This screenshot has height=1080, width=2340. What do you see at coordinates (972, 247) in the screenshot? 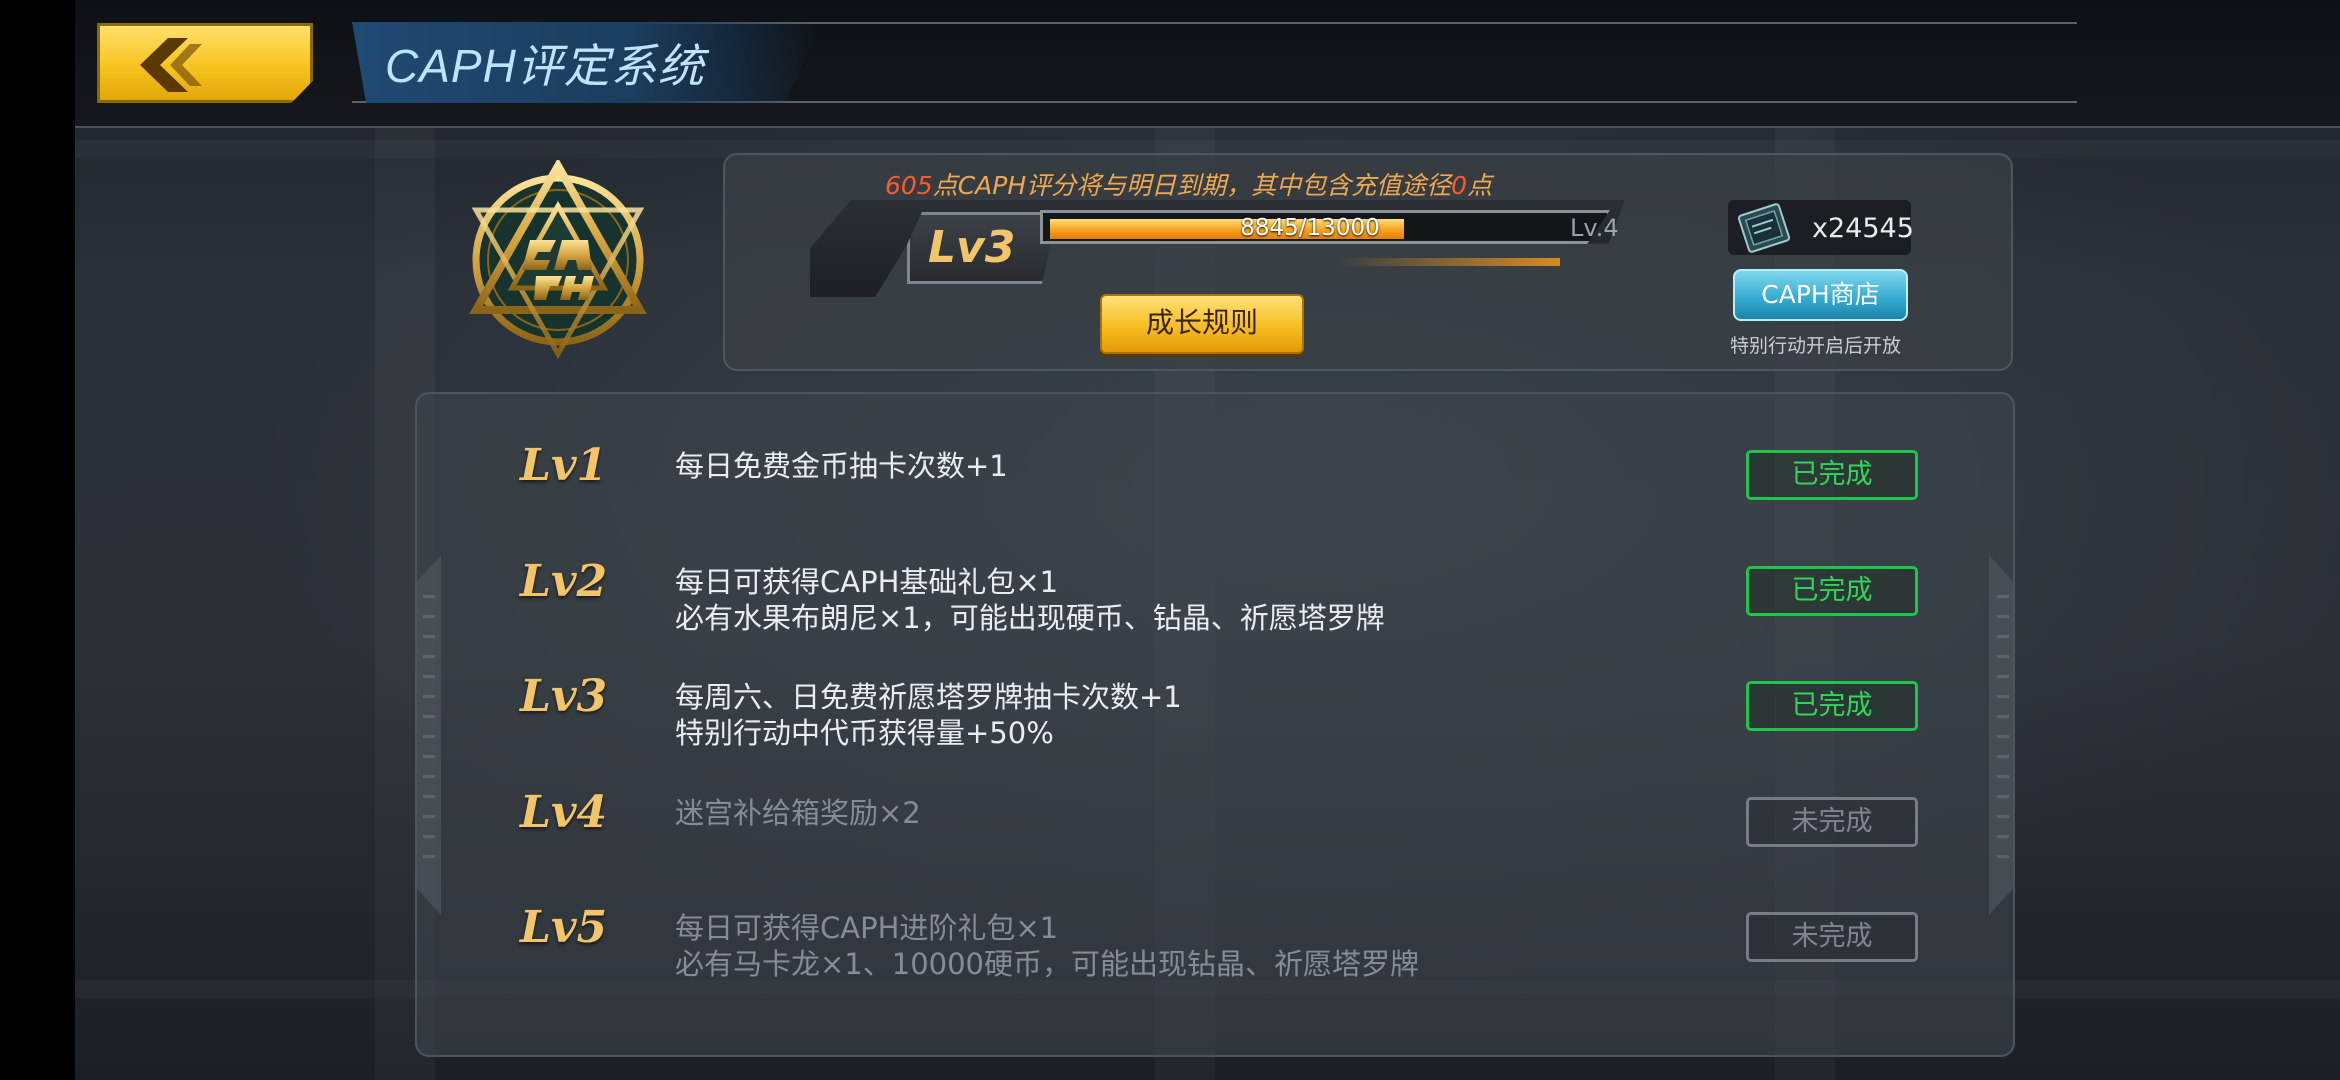
I see `current-level-label: Lv3` at bounding box center [972, 247].